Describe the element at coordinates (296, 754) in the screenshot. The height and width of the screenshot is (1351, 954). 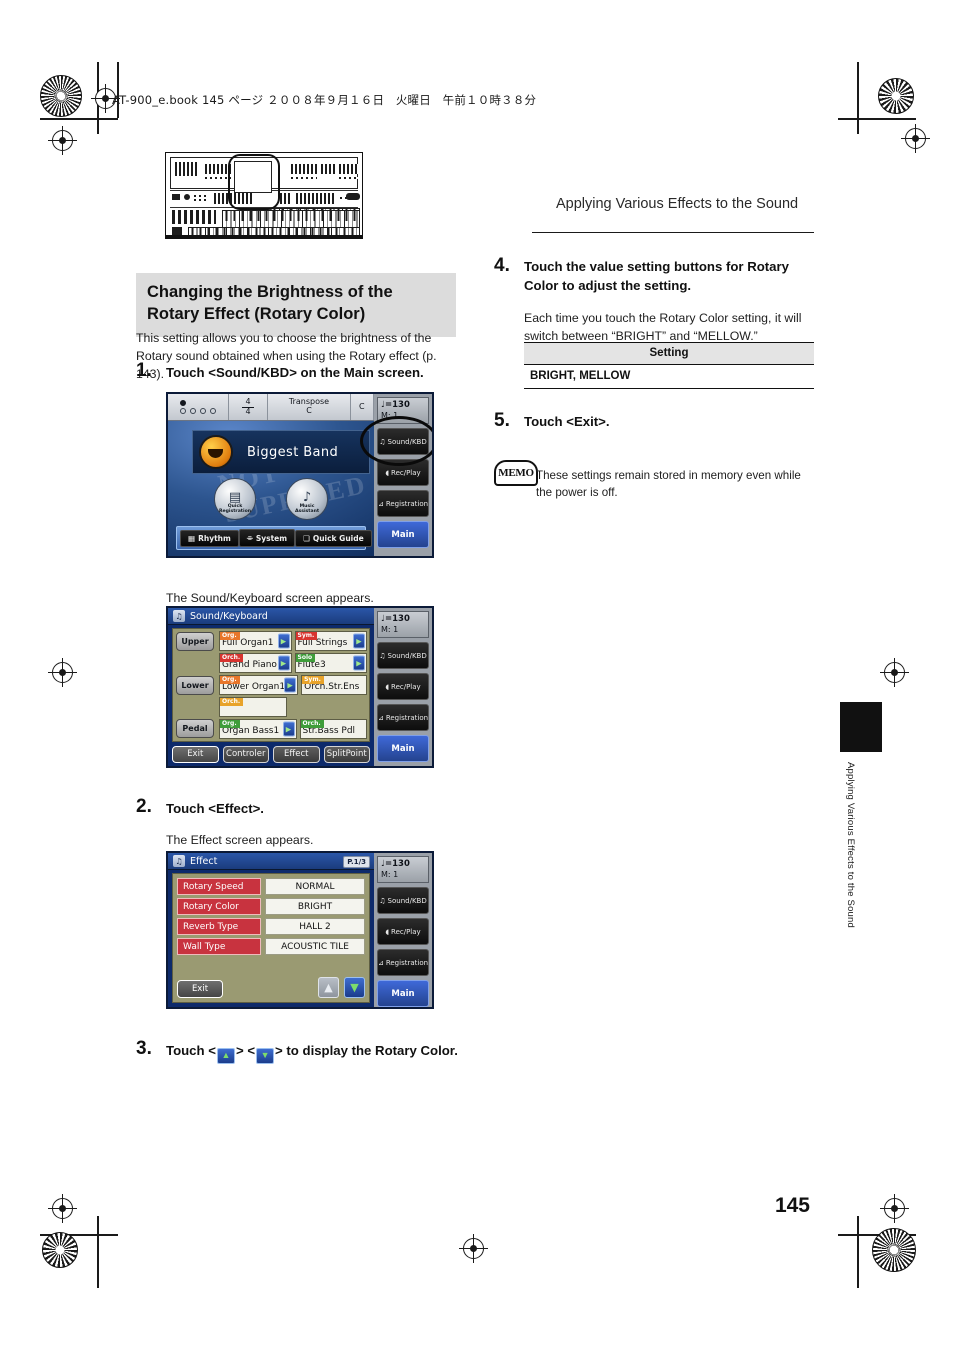
I see `sk-effect-button: Effect` at that location.